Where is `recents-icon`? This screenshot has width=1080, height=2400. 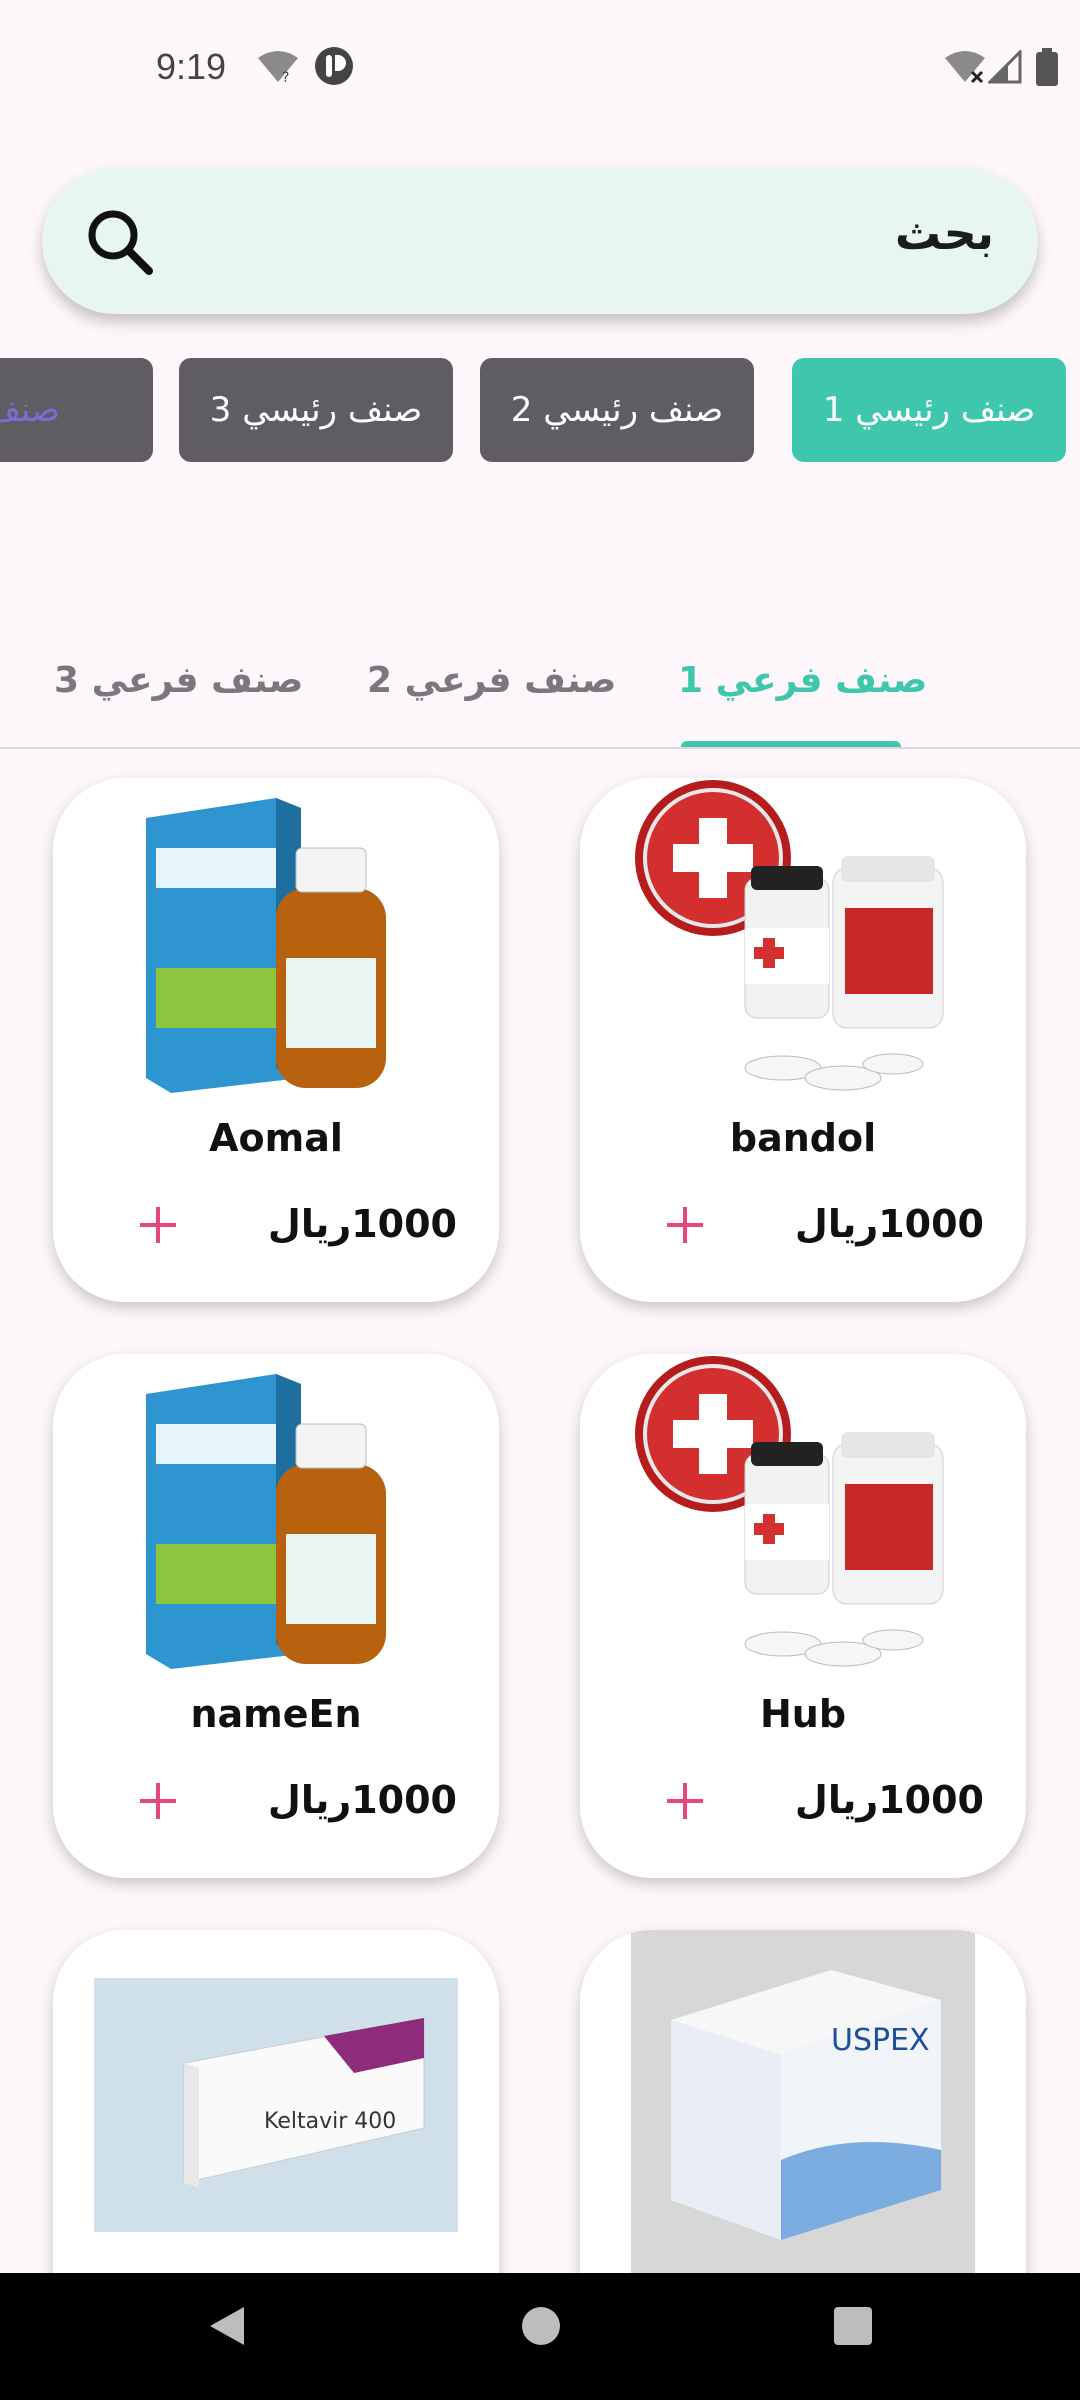
recents-icon is located at coordinates (853, 2326).